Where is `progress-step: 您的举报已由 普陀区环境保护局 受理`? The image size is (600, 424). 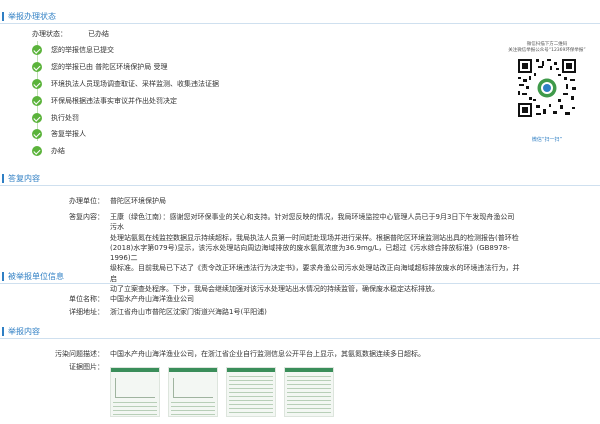
progress-step: 您的举报已由 普陀区环境保护局 受理 is located at coordinates (232, 68).